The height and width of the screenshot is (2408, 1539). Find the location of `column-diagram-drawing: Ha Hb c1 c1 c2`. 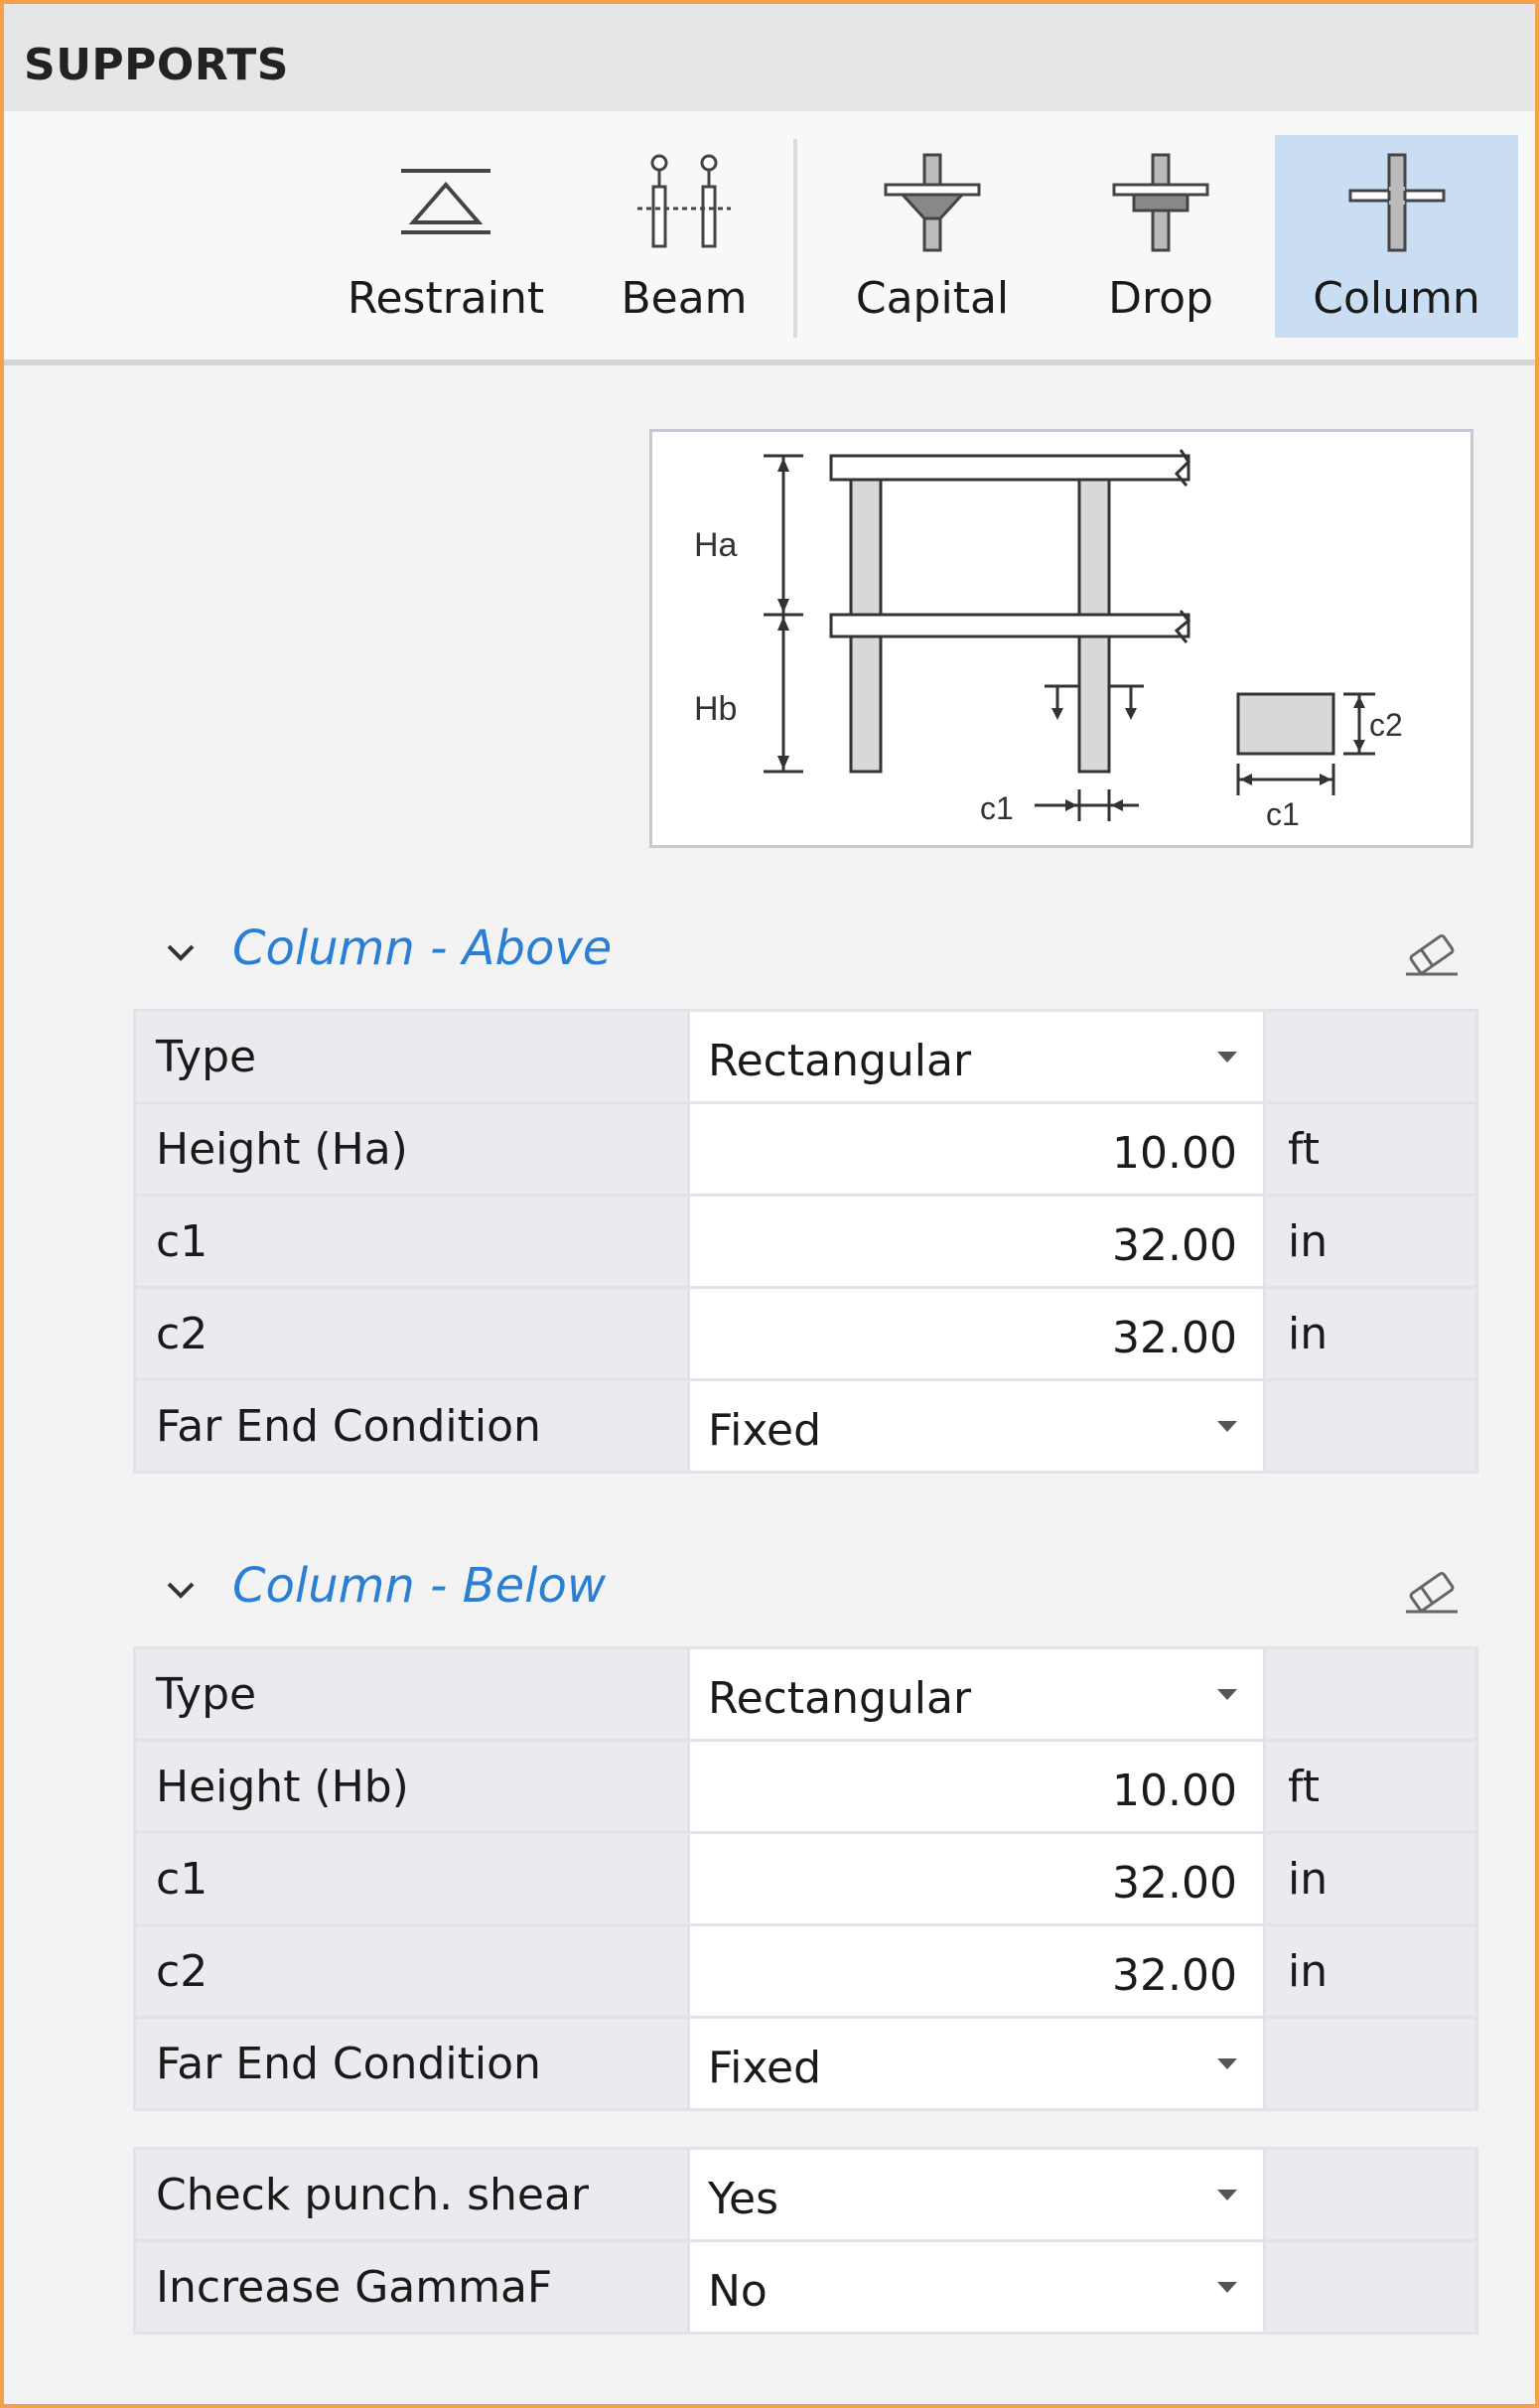

column-diagram-drawing: Ha Hb c1 c1 c2 is located at coordinates (1048, 640).